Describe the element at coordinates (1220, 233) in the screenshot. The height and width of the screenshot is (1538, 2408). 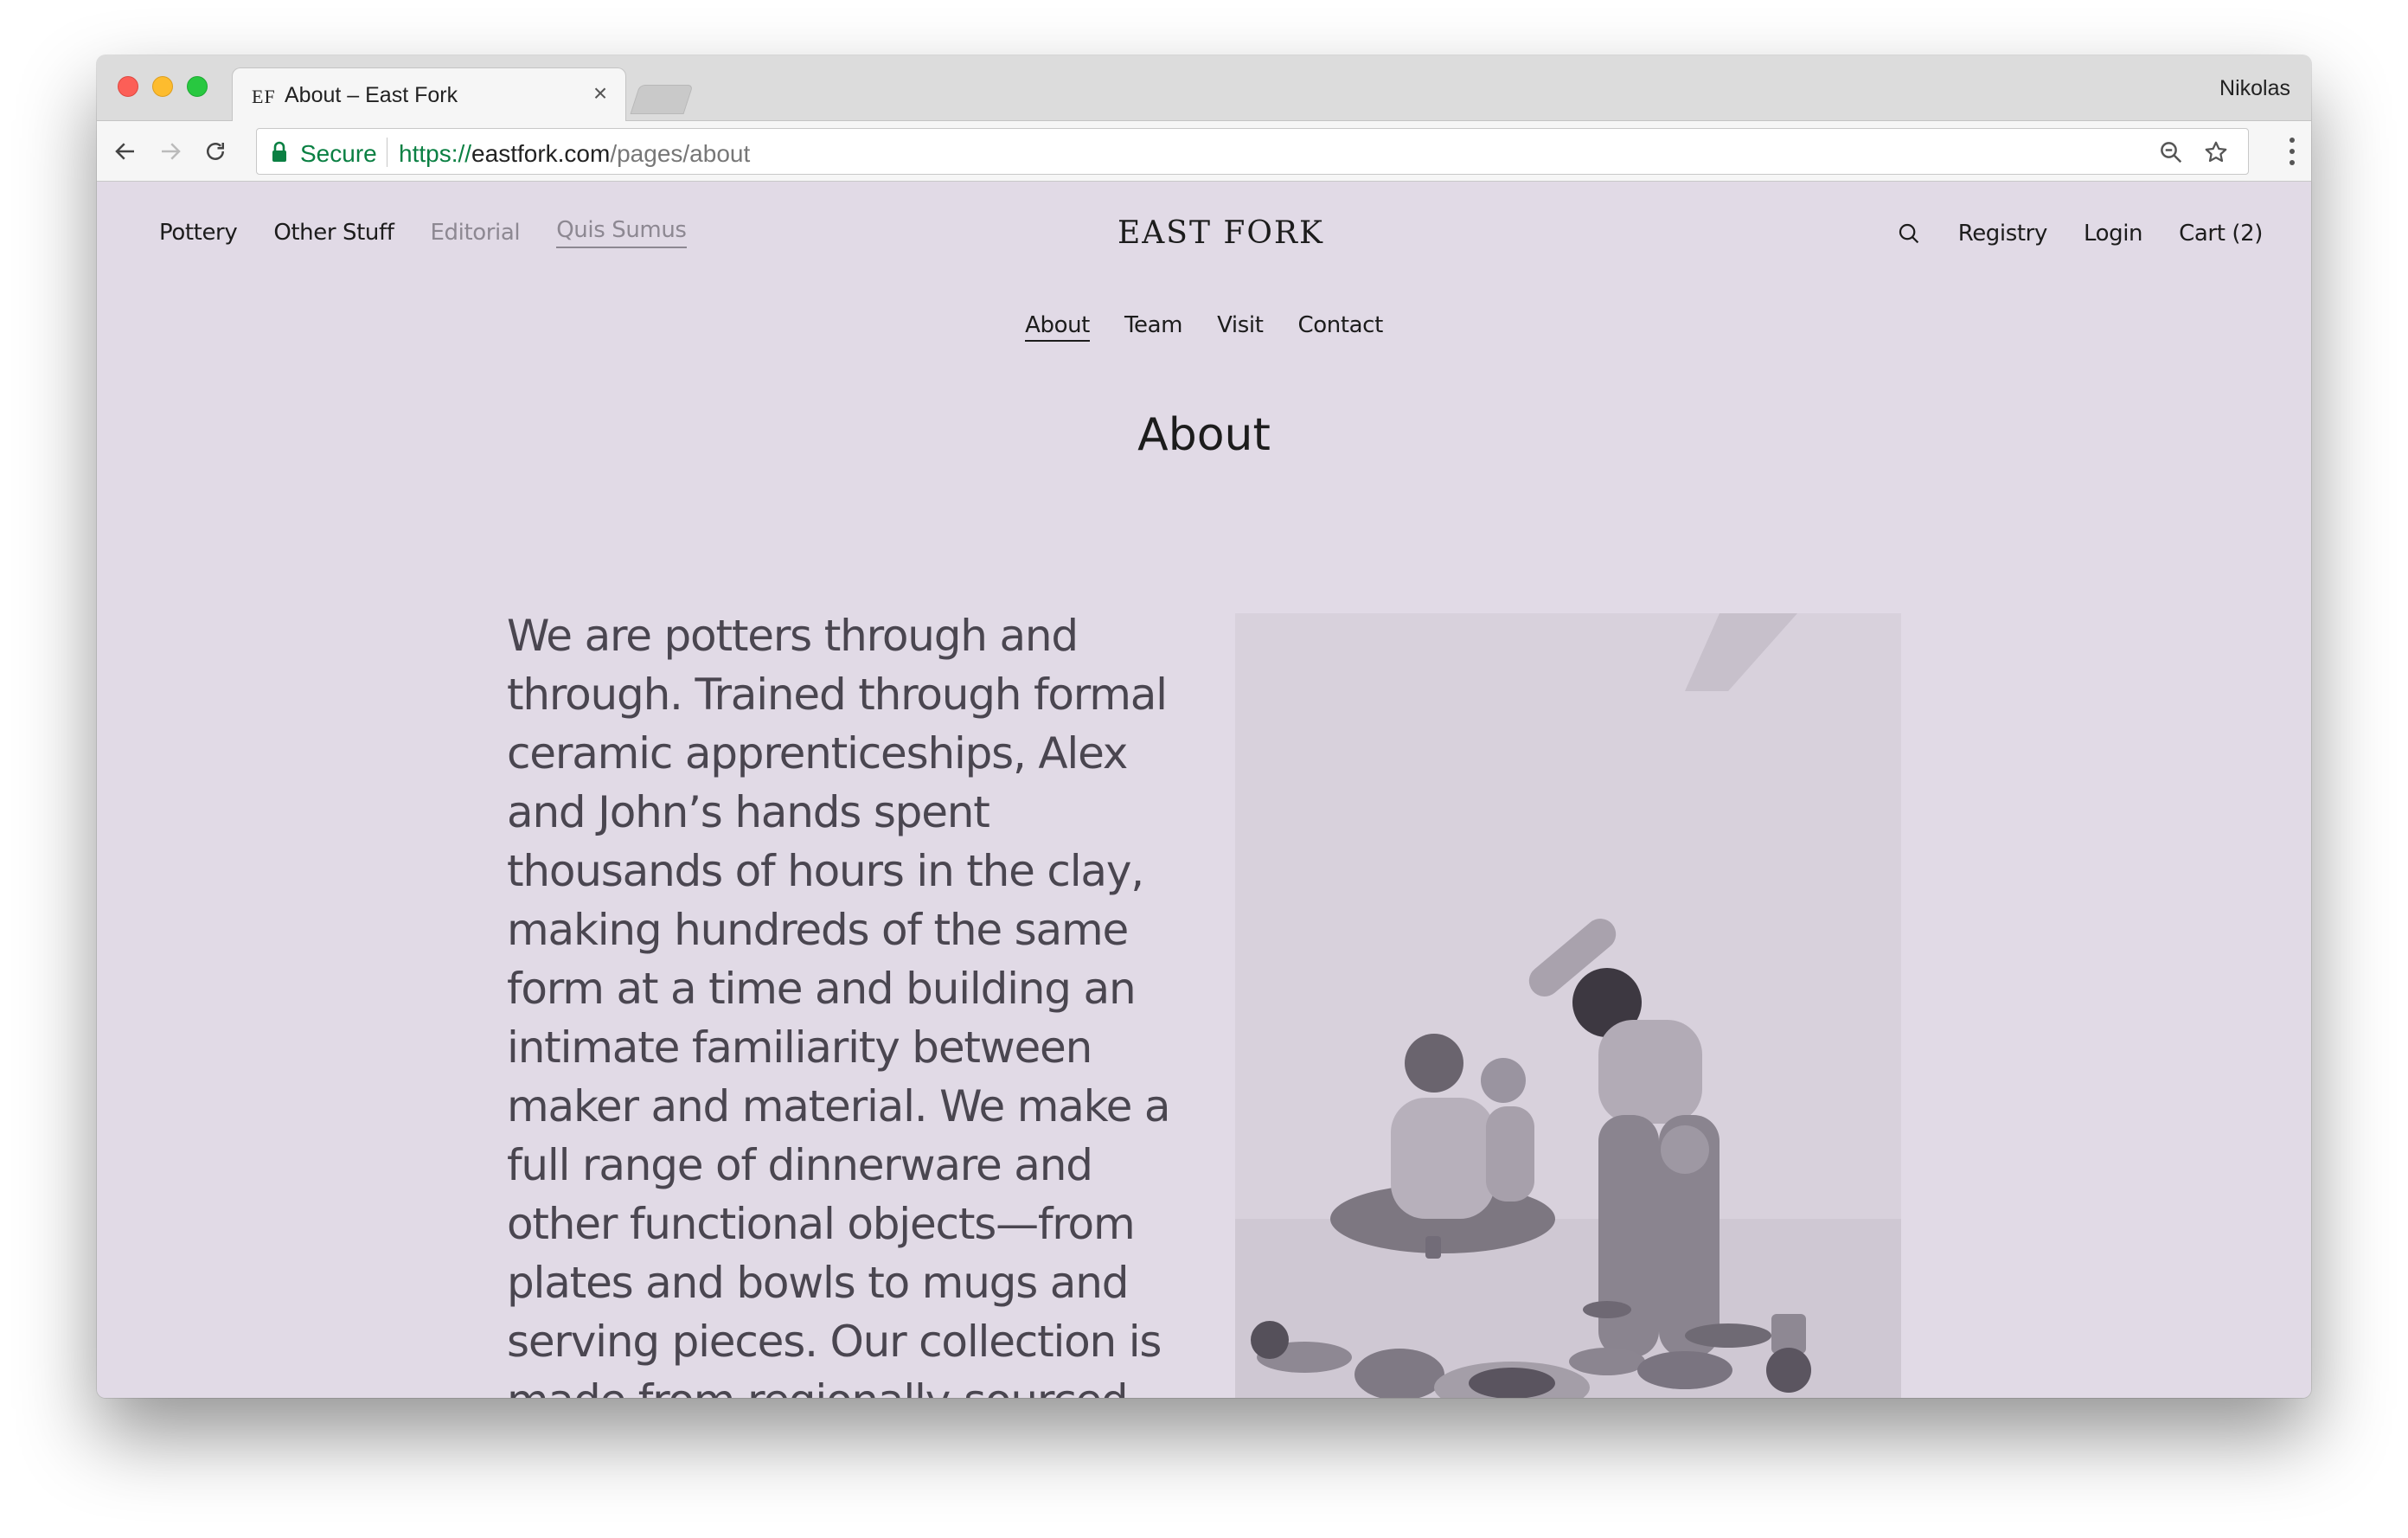
I see `site-logo: EAST FORK` at that location.